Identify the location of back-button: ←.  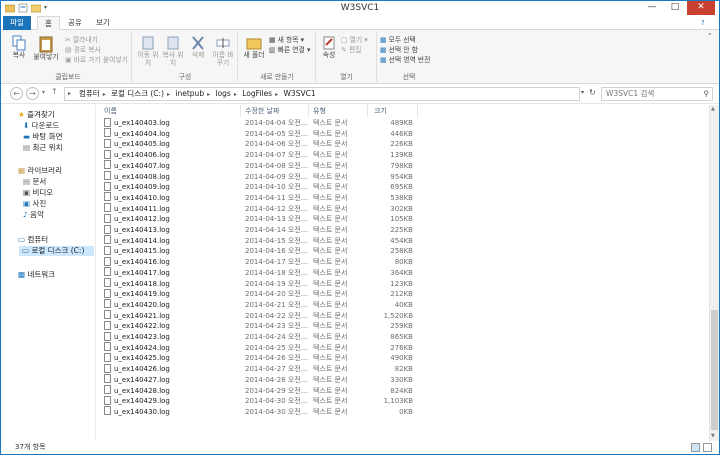
(16, 93).